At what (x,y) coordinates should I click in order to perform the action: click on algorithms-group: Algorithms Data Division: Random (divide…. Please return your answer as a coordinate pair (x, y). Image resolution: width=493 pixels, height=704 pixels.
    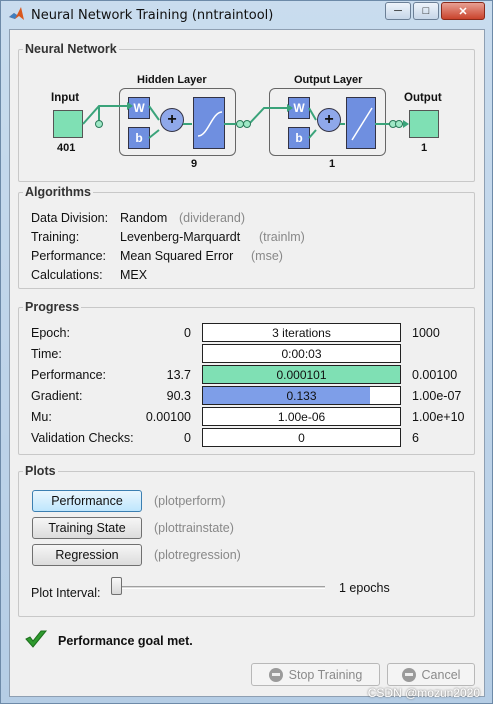
    Looking at the image, I should click on (246, 237).